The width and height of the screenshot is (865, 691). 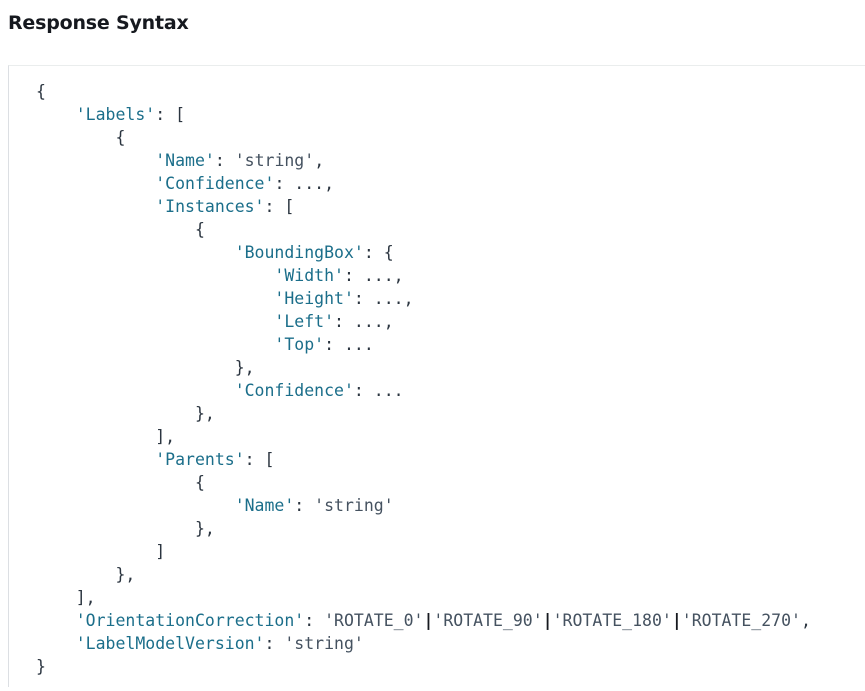 I want to click on code-key: 'OrientationCorrection', so click(x=190, y=620).